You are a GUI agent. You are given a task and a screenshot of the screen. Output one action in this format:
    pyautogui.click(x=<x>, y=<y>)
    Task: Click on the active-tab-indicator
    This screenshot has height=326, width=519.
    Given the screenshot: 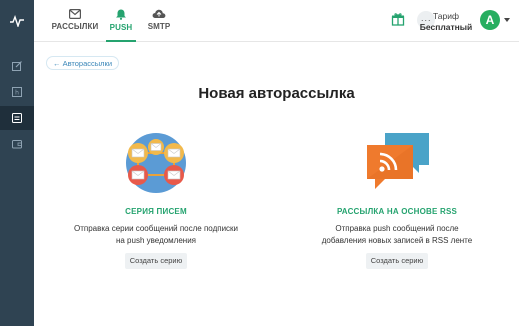 What is the action you would take?
    pyautogui.click(x=121, y=41)
    